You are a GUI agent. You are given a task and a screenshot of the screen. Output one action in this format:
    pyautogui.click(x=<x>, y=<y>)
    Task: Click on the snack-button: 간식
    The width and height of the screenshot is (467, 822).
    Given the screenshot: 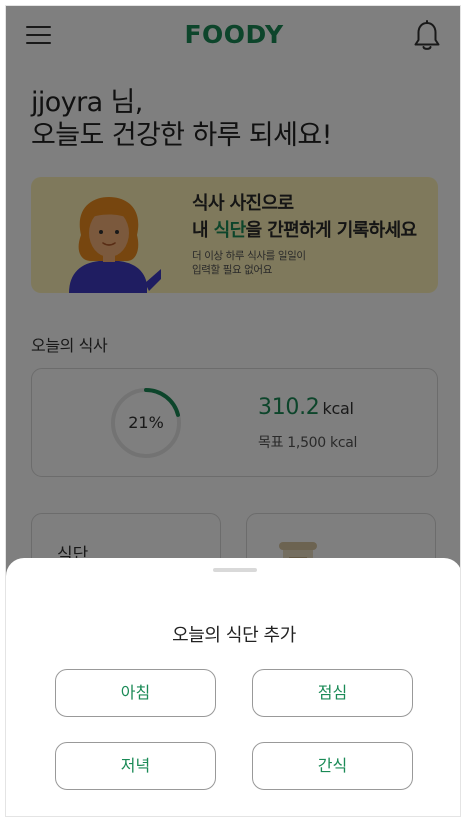 What is the action you would take?
    pyautogui.click(x=332, y=766)
    